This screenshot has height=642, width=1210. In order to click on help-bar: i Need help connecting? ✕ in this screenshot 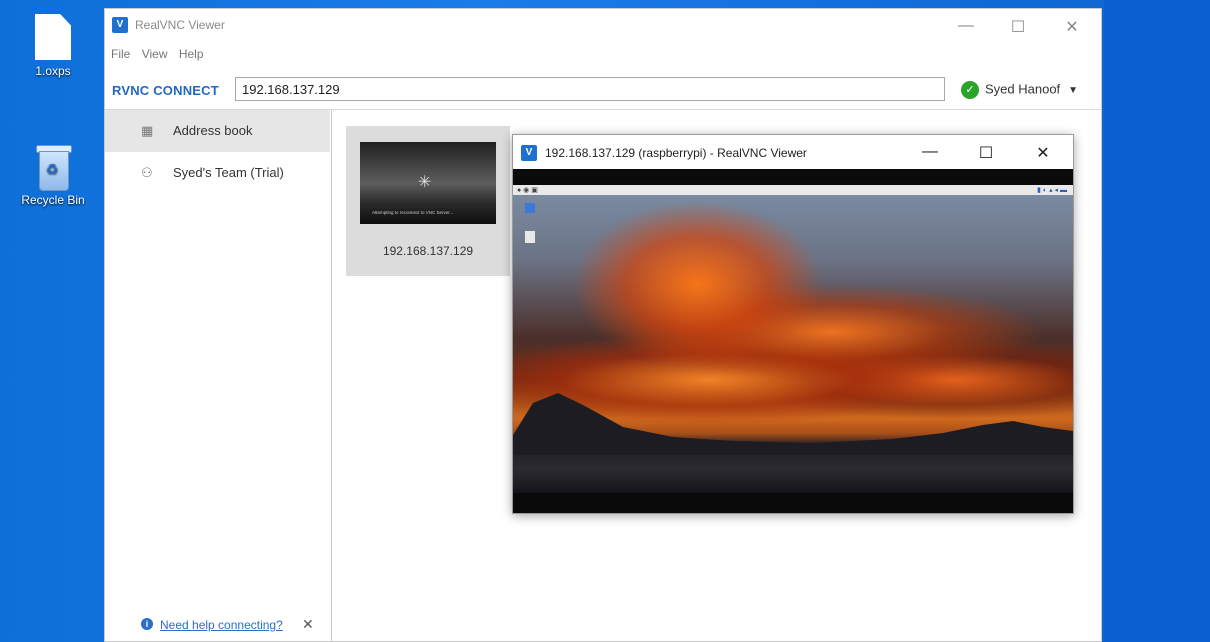, I will do `click(217, 626)`.